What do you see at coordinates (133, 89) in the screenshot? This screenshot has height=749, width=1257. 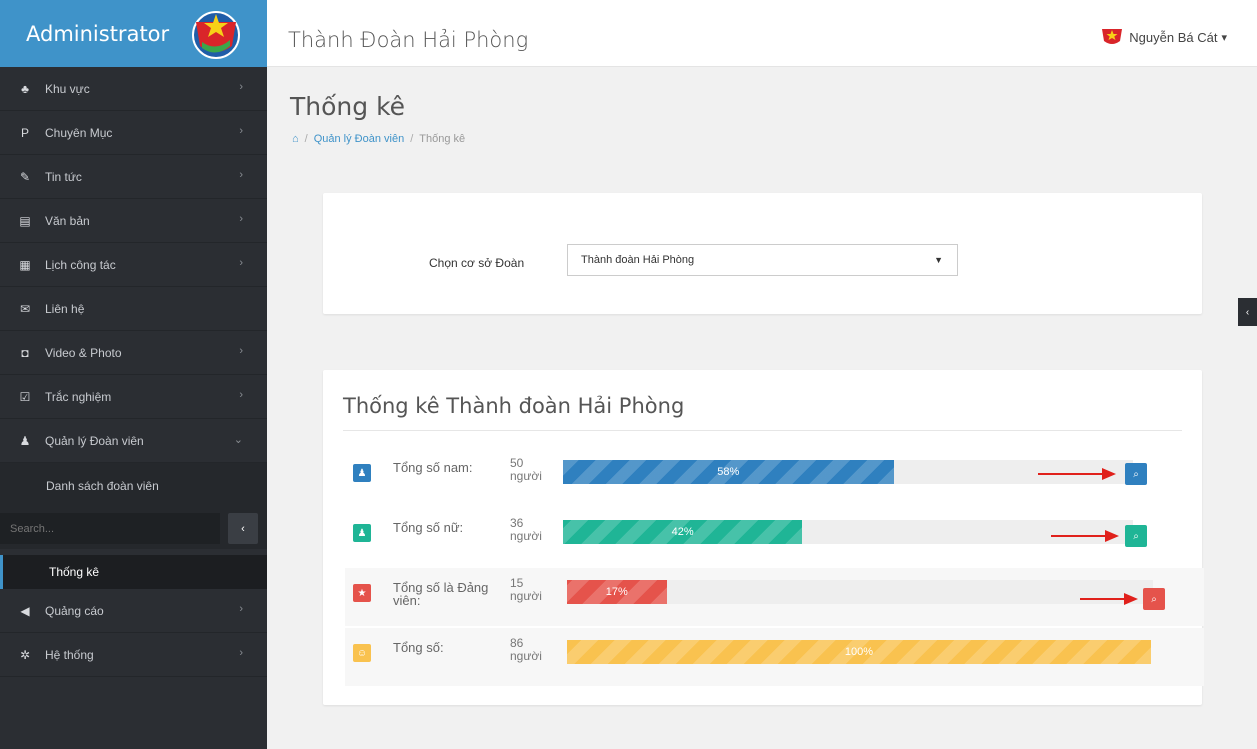 I see `sidebar-item-areas: ♣ Khu vực ›` at bounding box center [133, 89].